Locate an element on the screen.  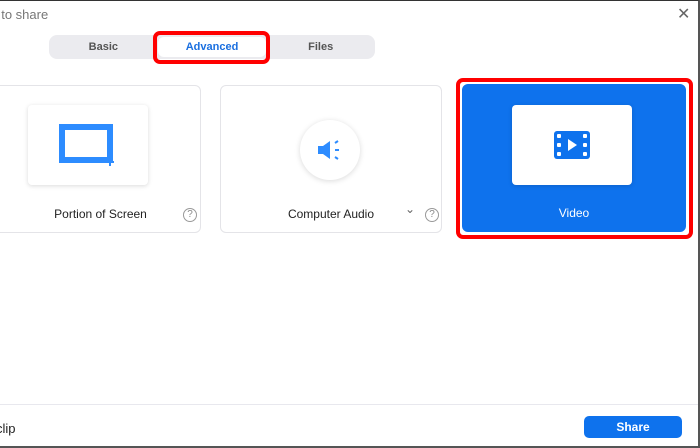
option-label: Video is located at coordinates (574, 213).